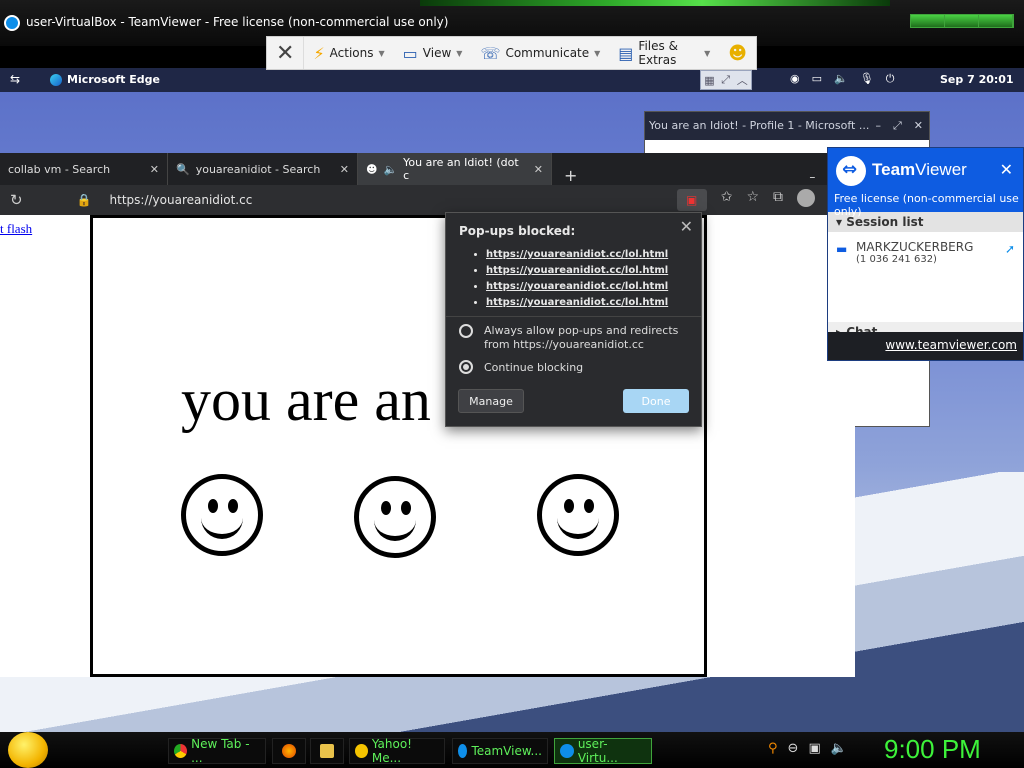 The height and width of the screenshot is (768, 1024). I want to click on folder-icon, so click(327, 751).